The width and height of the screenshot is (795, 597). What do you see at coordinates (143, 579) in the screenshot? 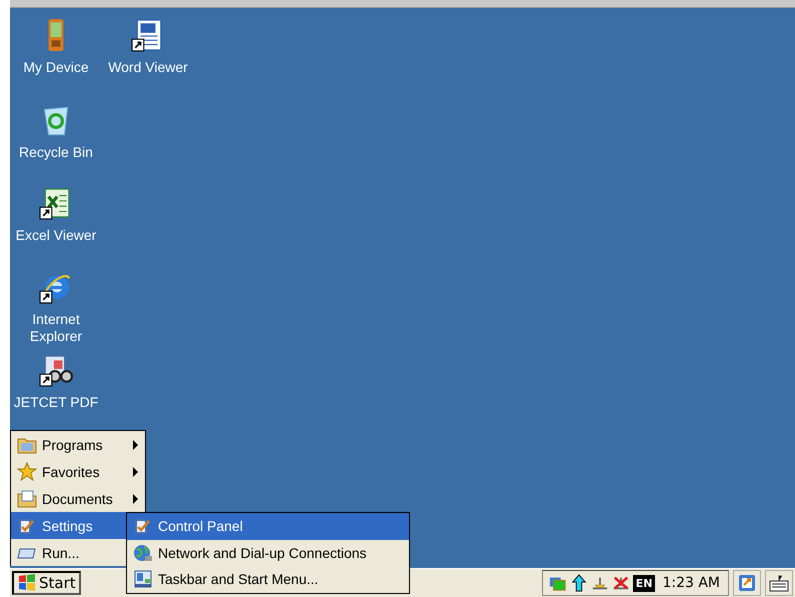
I see `taskbar-window-icon` at bounding box center [143, 579].